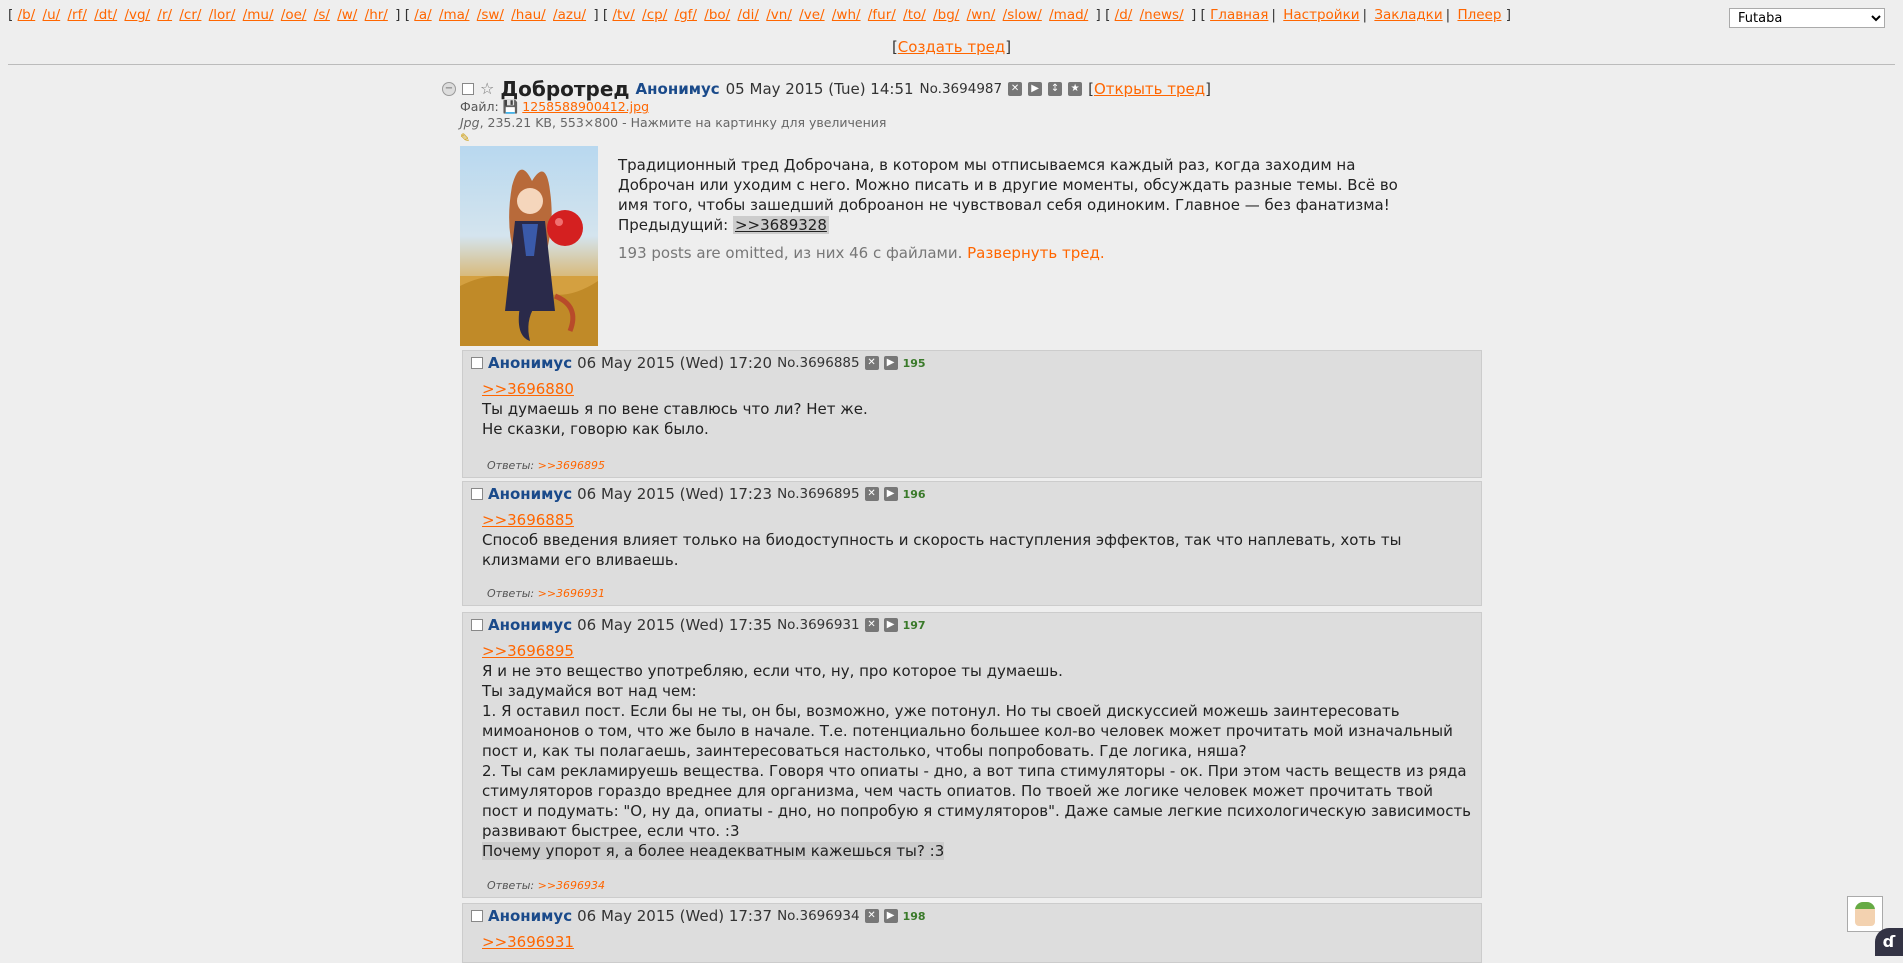  What do you see at coordinates (946, 15) in the screenshot?
I see `board-link: /bg/` at bounding box center [946, 15].